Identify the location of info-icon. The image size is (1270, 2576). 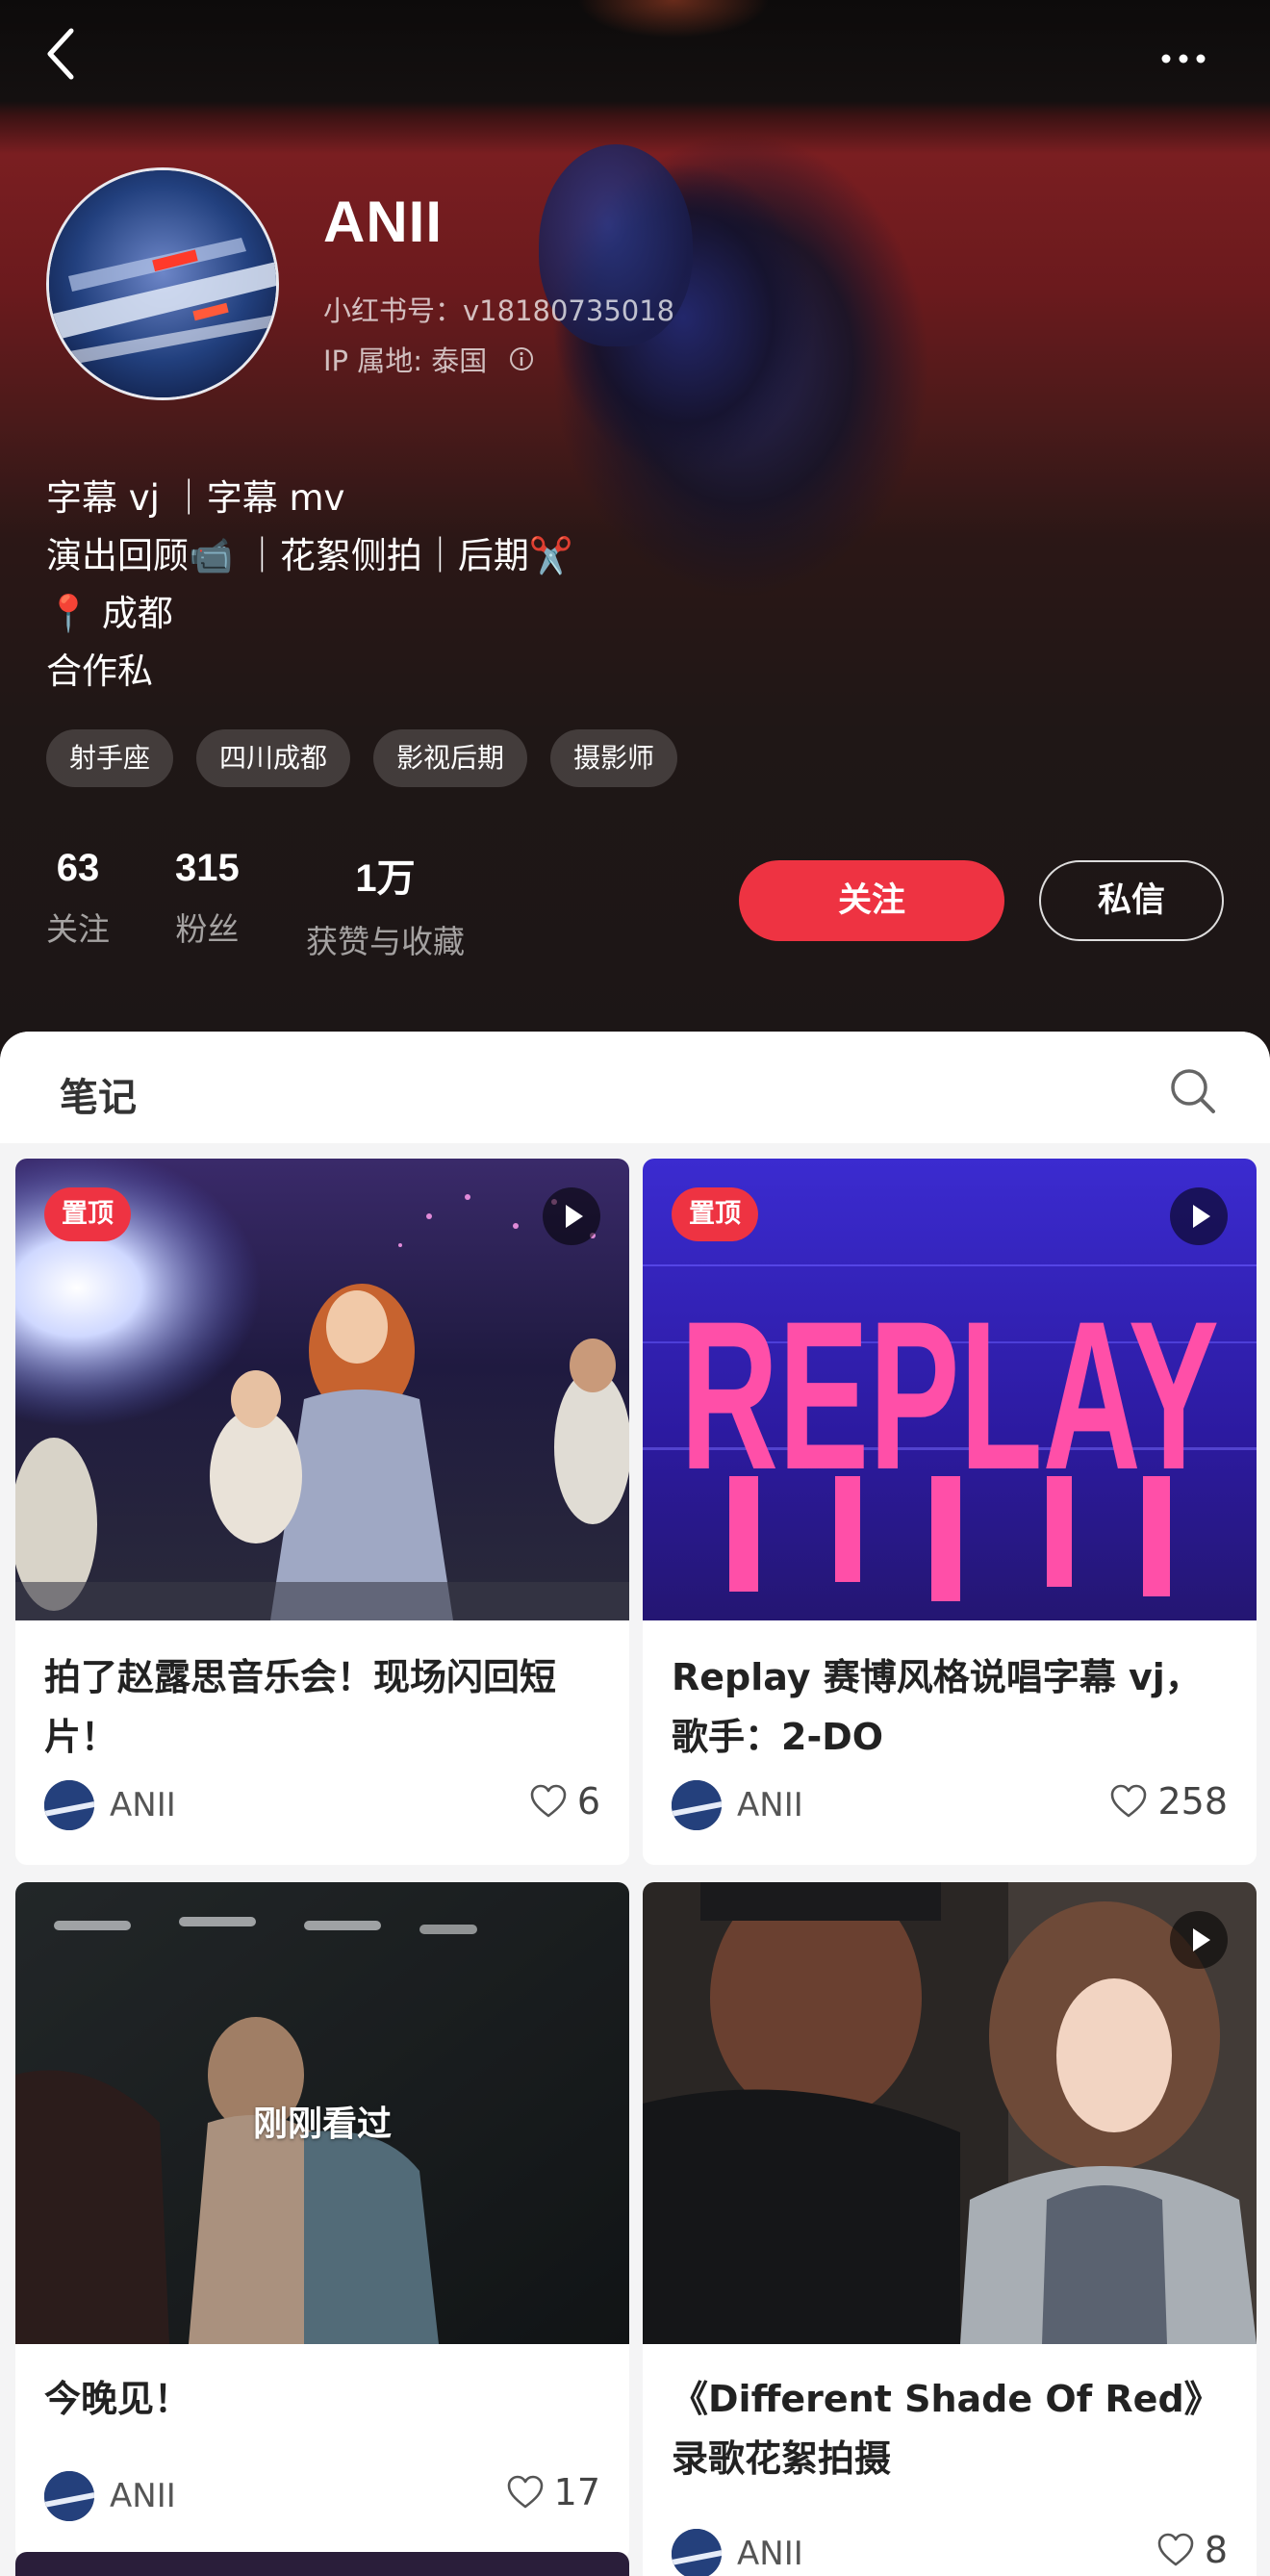
(521, 358).